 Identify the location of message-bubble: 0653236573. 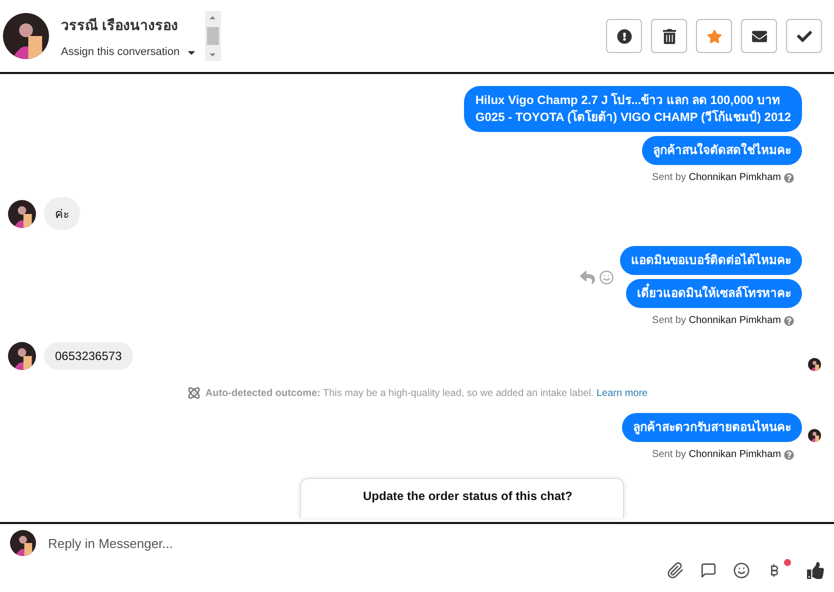
(88, 356).